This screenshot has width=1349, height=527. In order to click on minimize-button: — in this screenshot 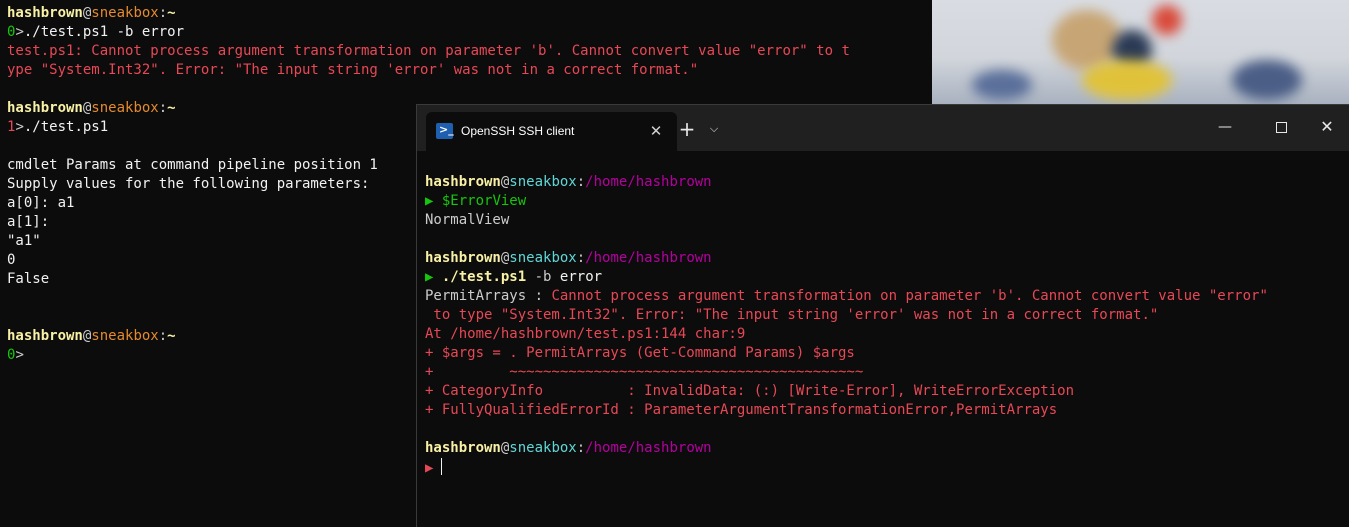, I will do `click(1225, 127)`.